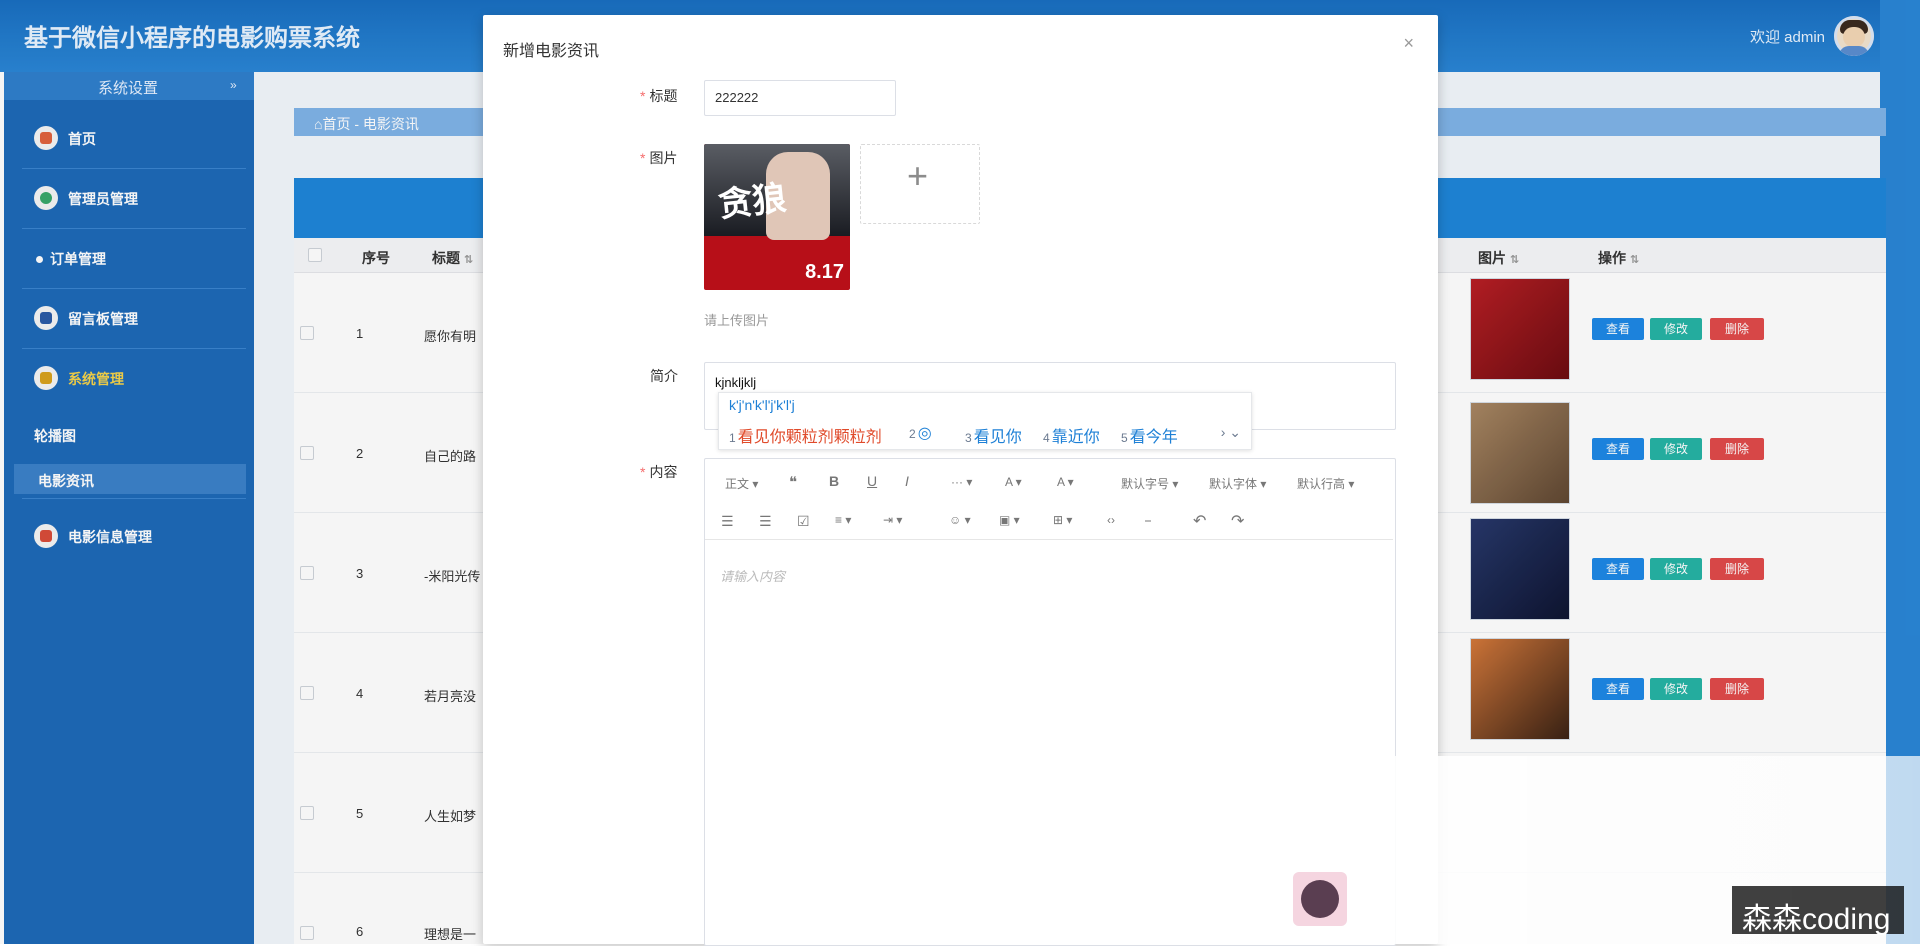  What do you see at coordinates (834, 481) in the screenshot?
I see `bold-icon: B` at bounding box center [834, 481].